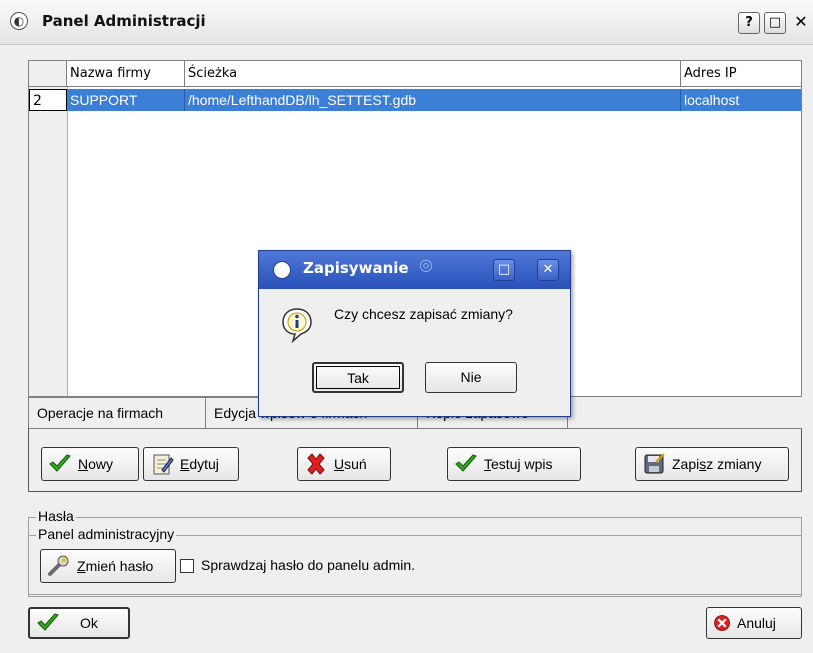 The width and height of the screenshot is (813, 653). I want to click on cell-name: SUPPORT, so click(126, 100).